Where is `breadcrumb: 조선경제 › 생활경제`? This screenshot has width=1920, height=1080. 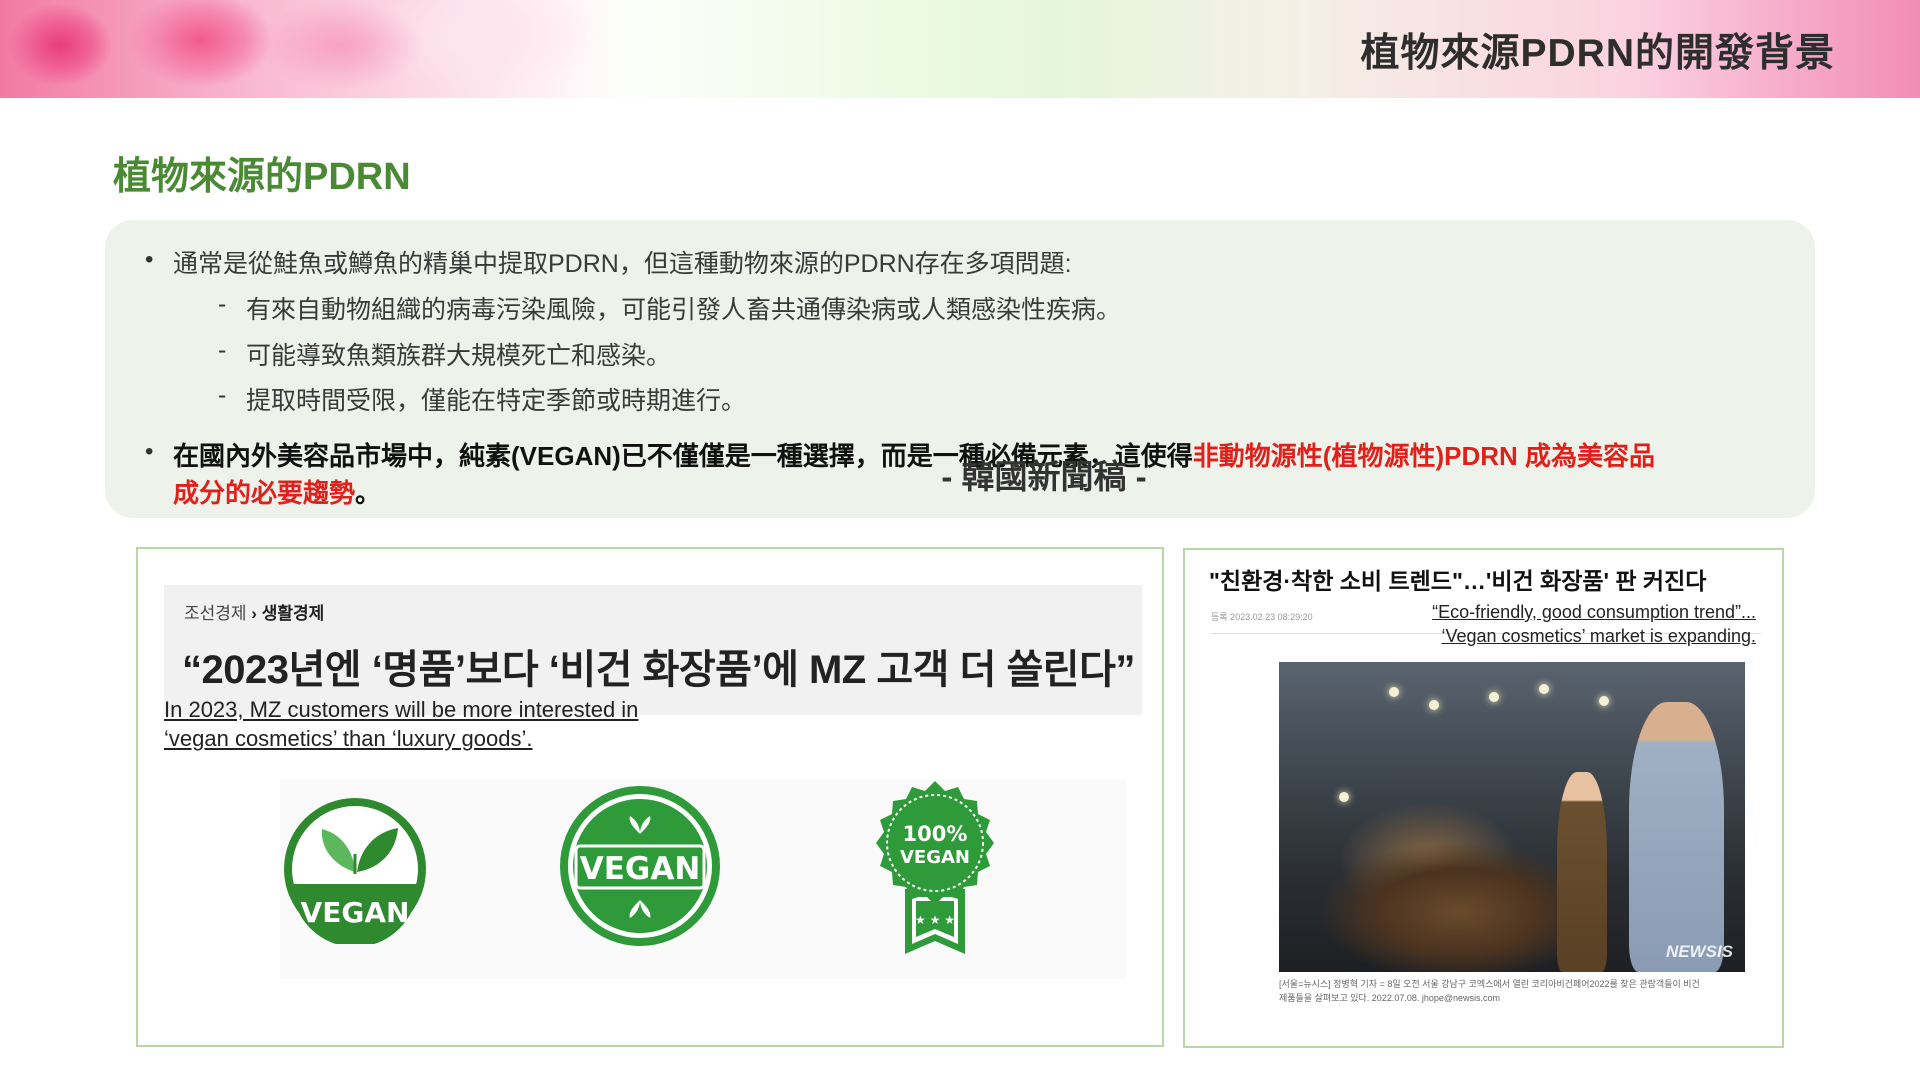
breadcrumb: 조선경제 › 생활경제 is located at coordinates (254, 611).